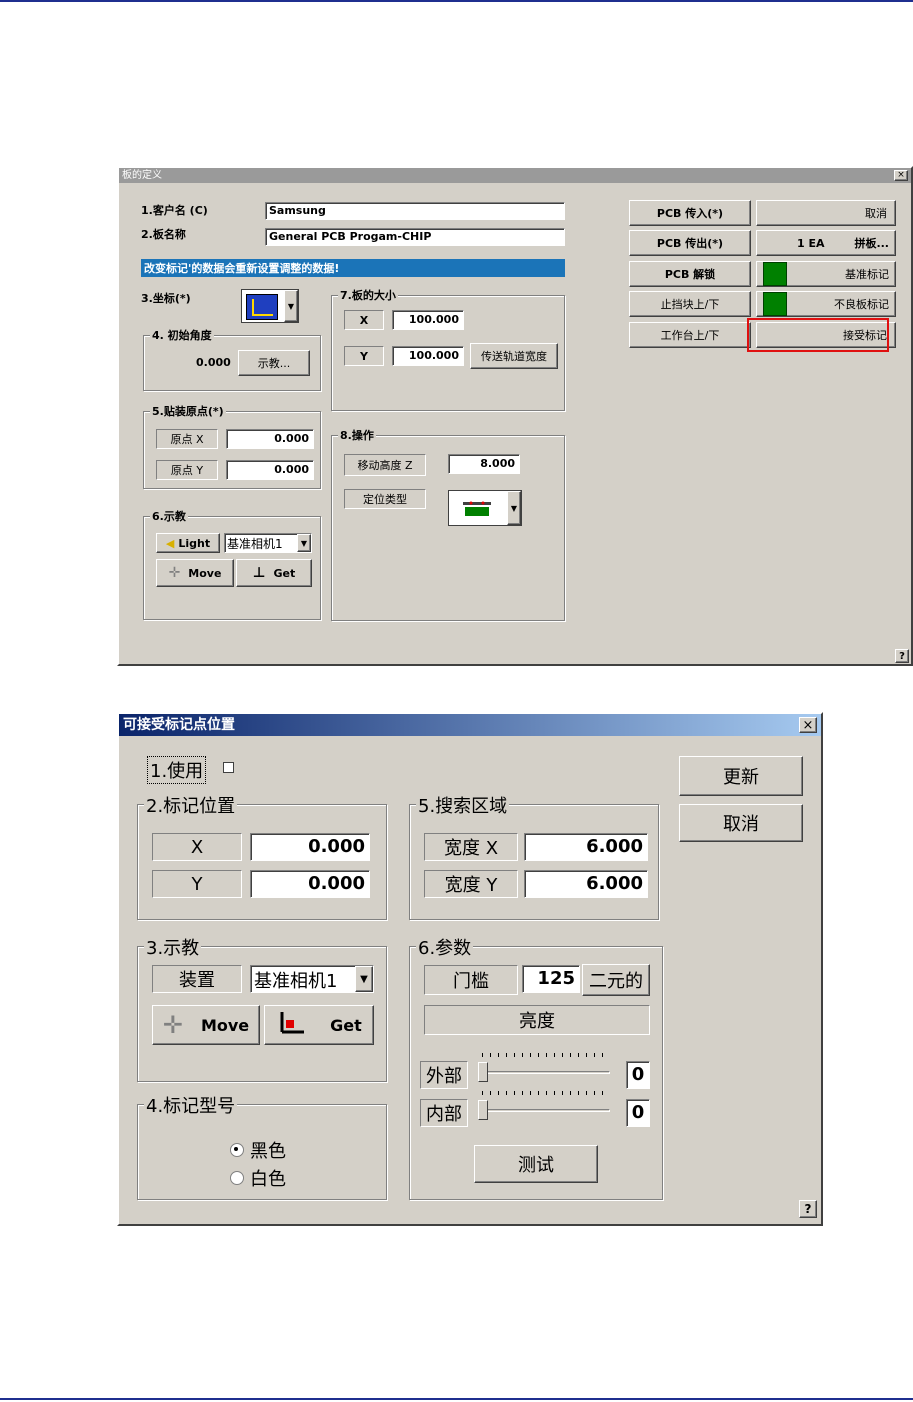 The width and height of the screenshot is (913, 1402). What do you see at coordinates (173, 947) in the screenshot?
I see `group-title: 3.示教` at bounding box center [173, 947].